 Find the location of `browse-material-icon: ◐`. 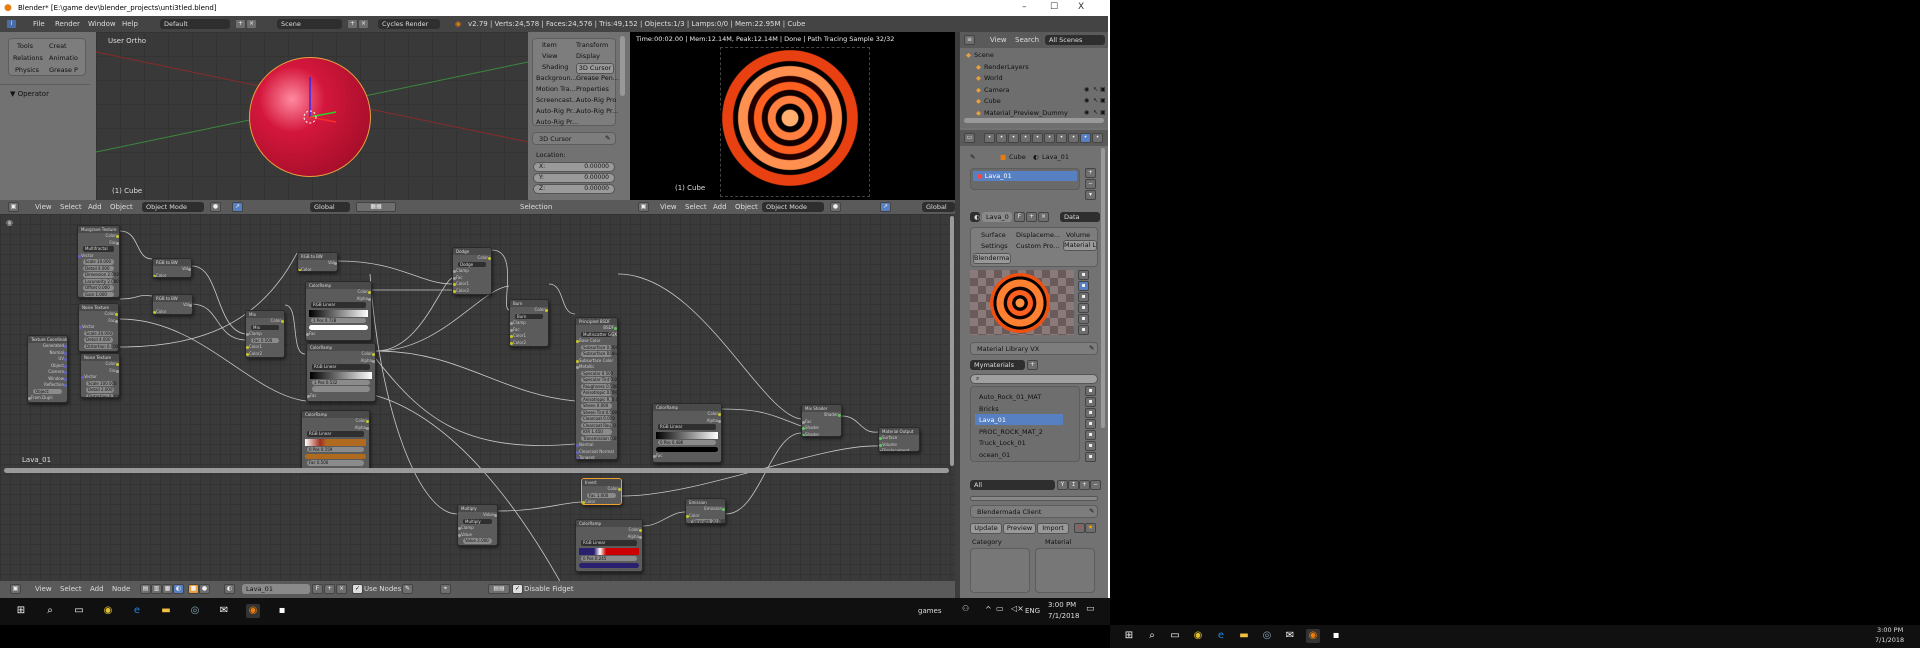

browse-material-icon: ◐ is located at coordinates (229, 589).